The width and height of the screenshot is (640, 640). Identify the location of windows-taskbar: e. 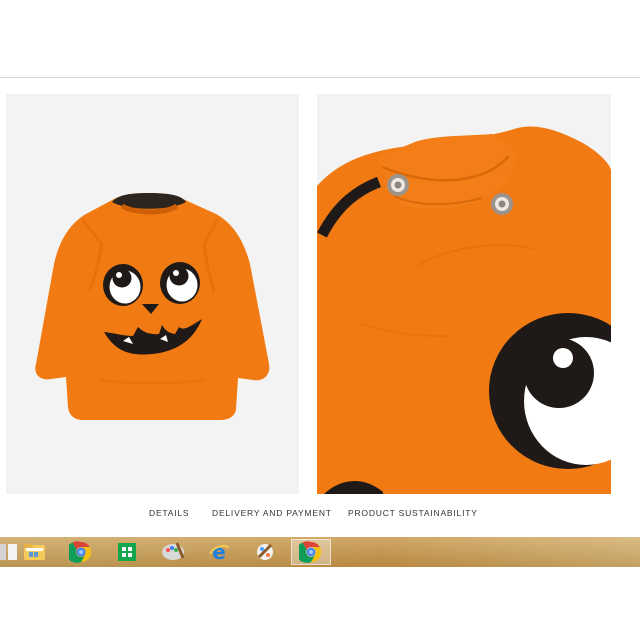
(320, 552).